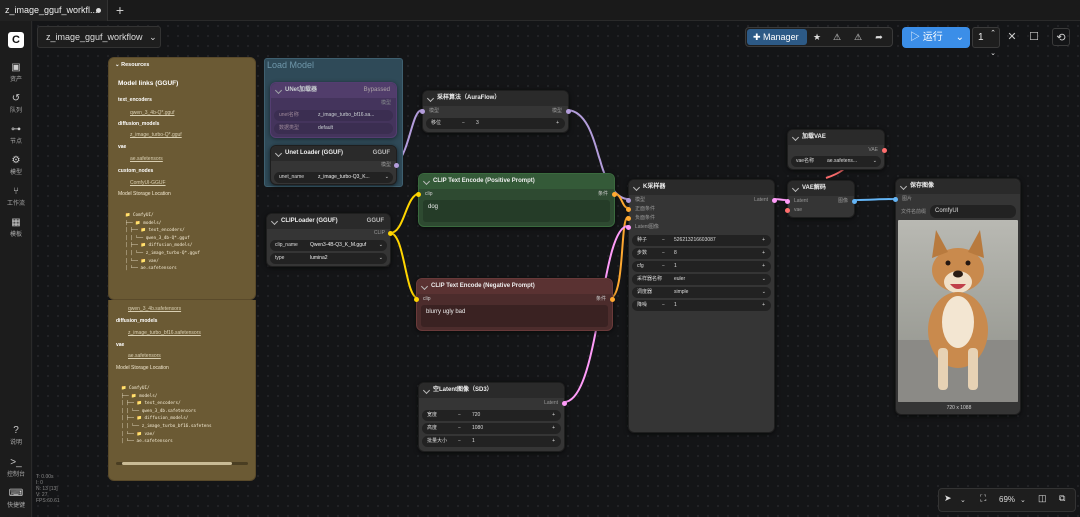 This screenshot has width=1080, height=517. Describe the element at coordinates (333, 177) in the screenshot. I see `unet-name-widget: unet_name z_image_turbo-Q3_K... ⌄` at that location.